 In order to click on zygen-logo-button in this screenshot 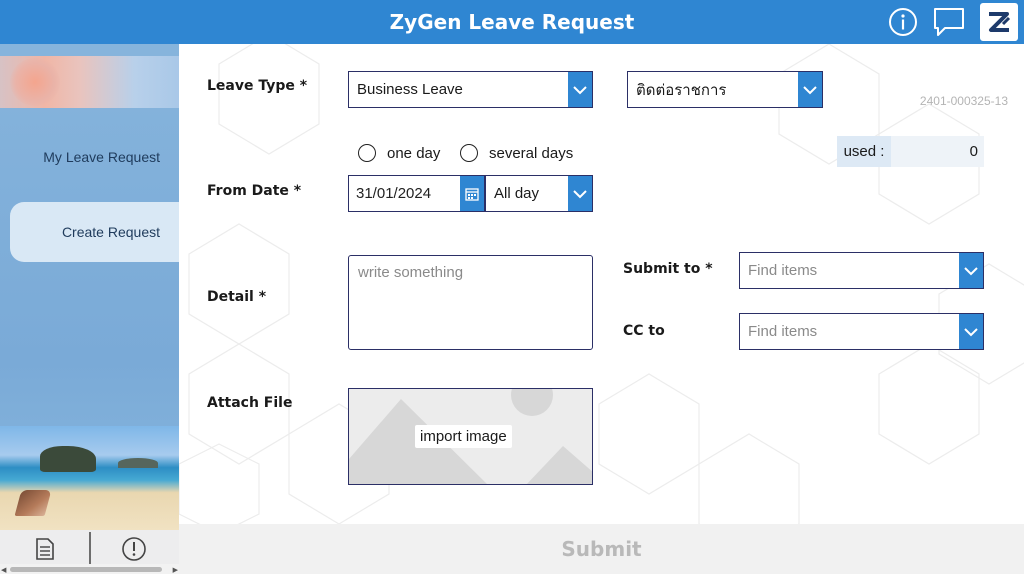, I will do `click(999, 22)`.